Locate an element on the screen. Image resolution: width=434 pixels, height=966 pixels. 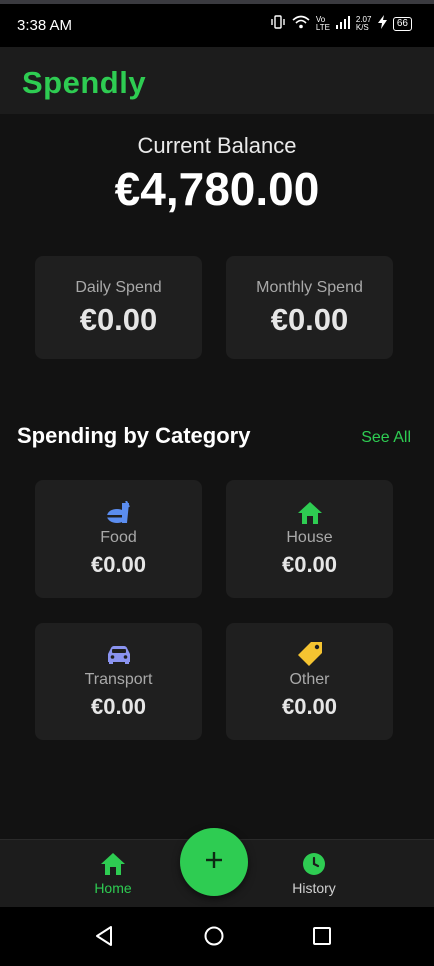
category-card-other: Other €0.00 is located at coordinates (309, 681).